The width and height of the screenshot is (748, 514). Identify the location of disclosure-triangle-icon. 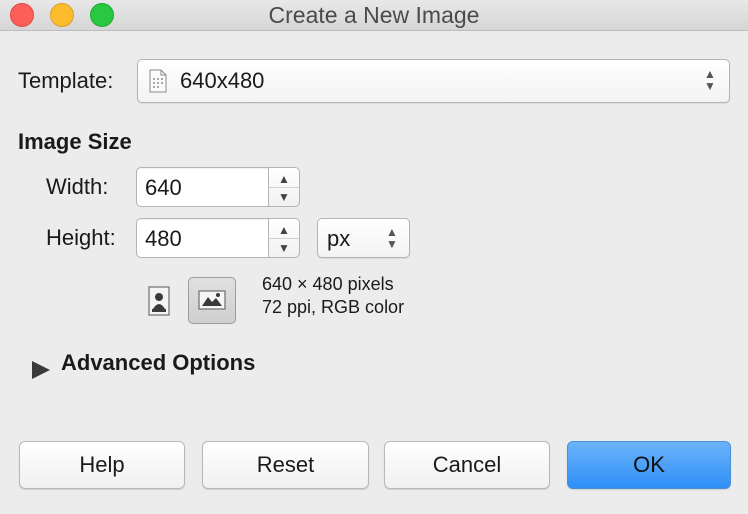
(41, 372).